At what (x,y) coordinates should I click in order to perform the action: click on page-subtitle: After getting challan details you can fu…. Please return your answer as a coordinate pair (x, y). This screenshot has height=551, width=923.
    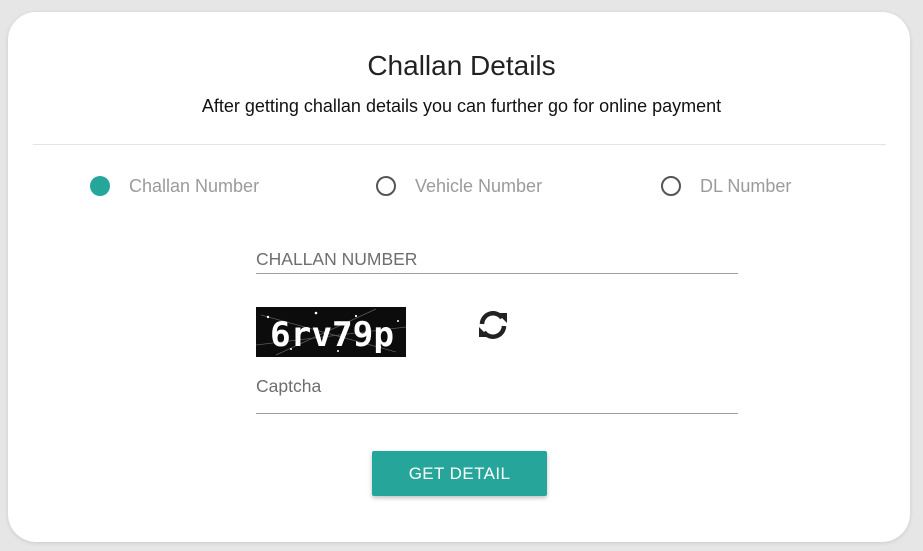
    Looking at the image, I should click on (461, 106).